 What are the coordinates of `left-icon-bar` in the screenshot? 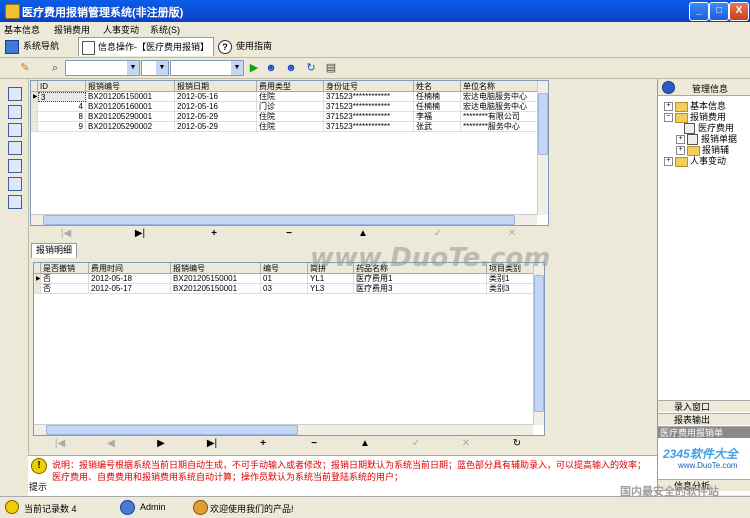 It's located at (14, 287).